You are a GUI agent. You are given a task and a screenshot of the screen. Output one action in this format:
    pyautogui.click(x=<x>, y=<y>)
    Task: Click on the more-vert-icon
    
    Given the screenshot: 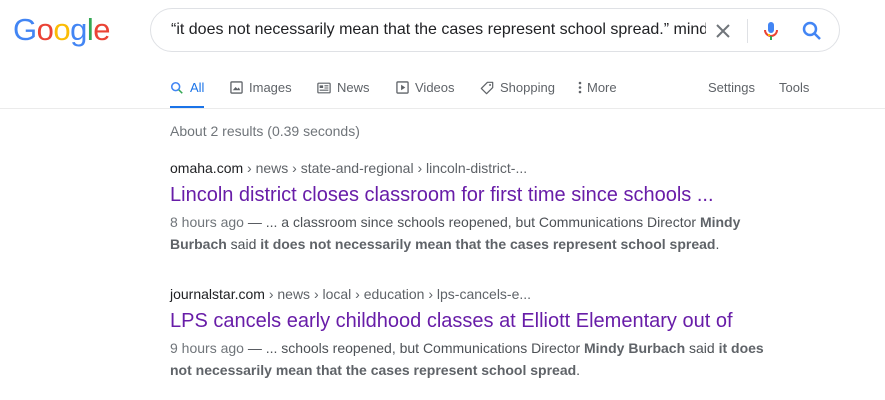 What is the action you would take?
    pyautogui.click(x=580, y=87)
    